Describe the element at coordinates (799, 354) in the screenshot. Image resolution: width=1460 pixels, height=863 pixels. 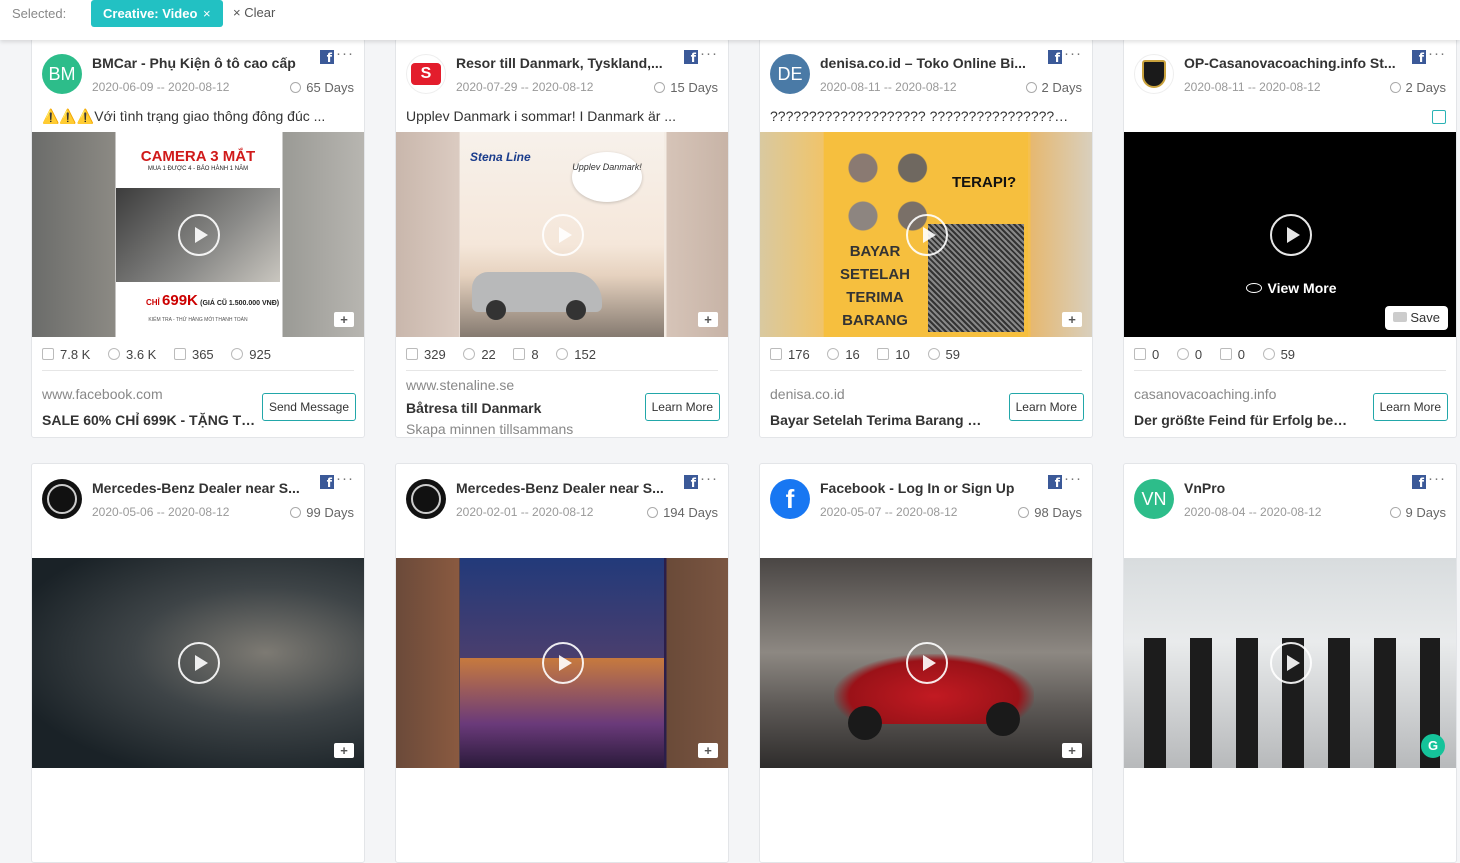
I see `like-count: 176` at that location.